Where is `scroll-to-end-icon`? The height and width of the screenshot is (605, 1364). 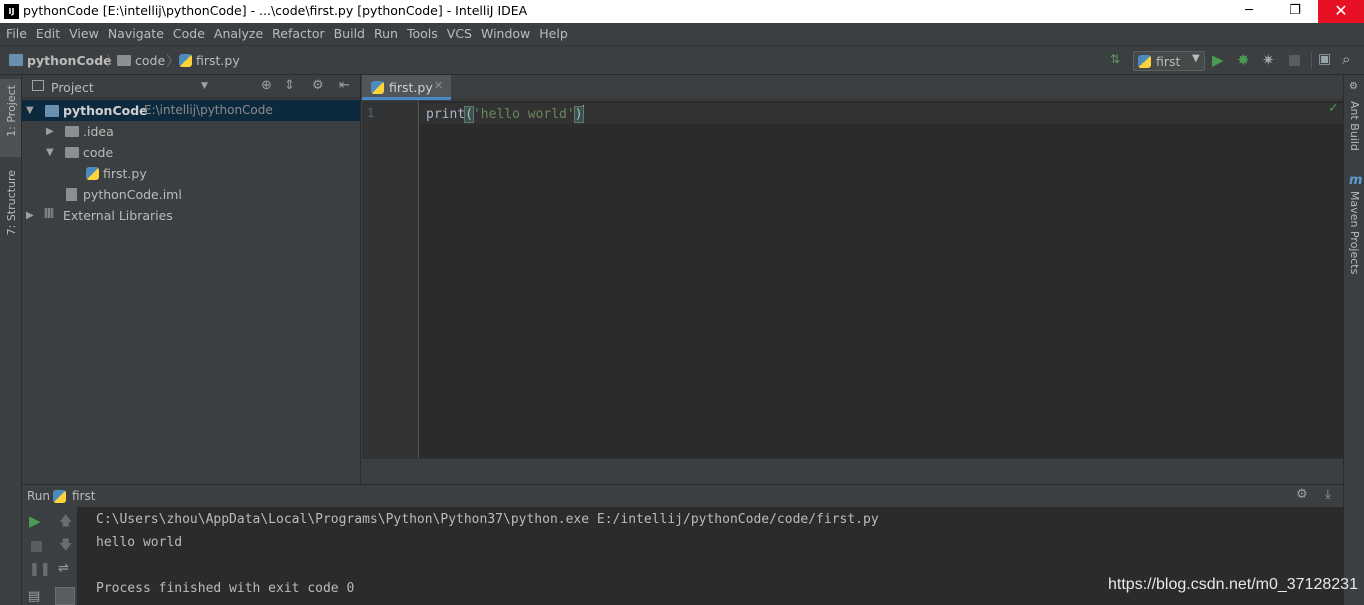 scroll-to-end-icon is located at coordinates (65, 596).